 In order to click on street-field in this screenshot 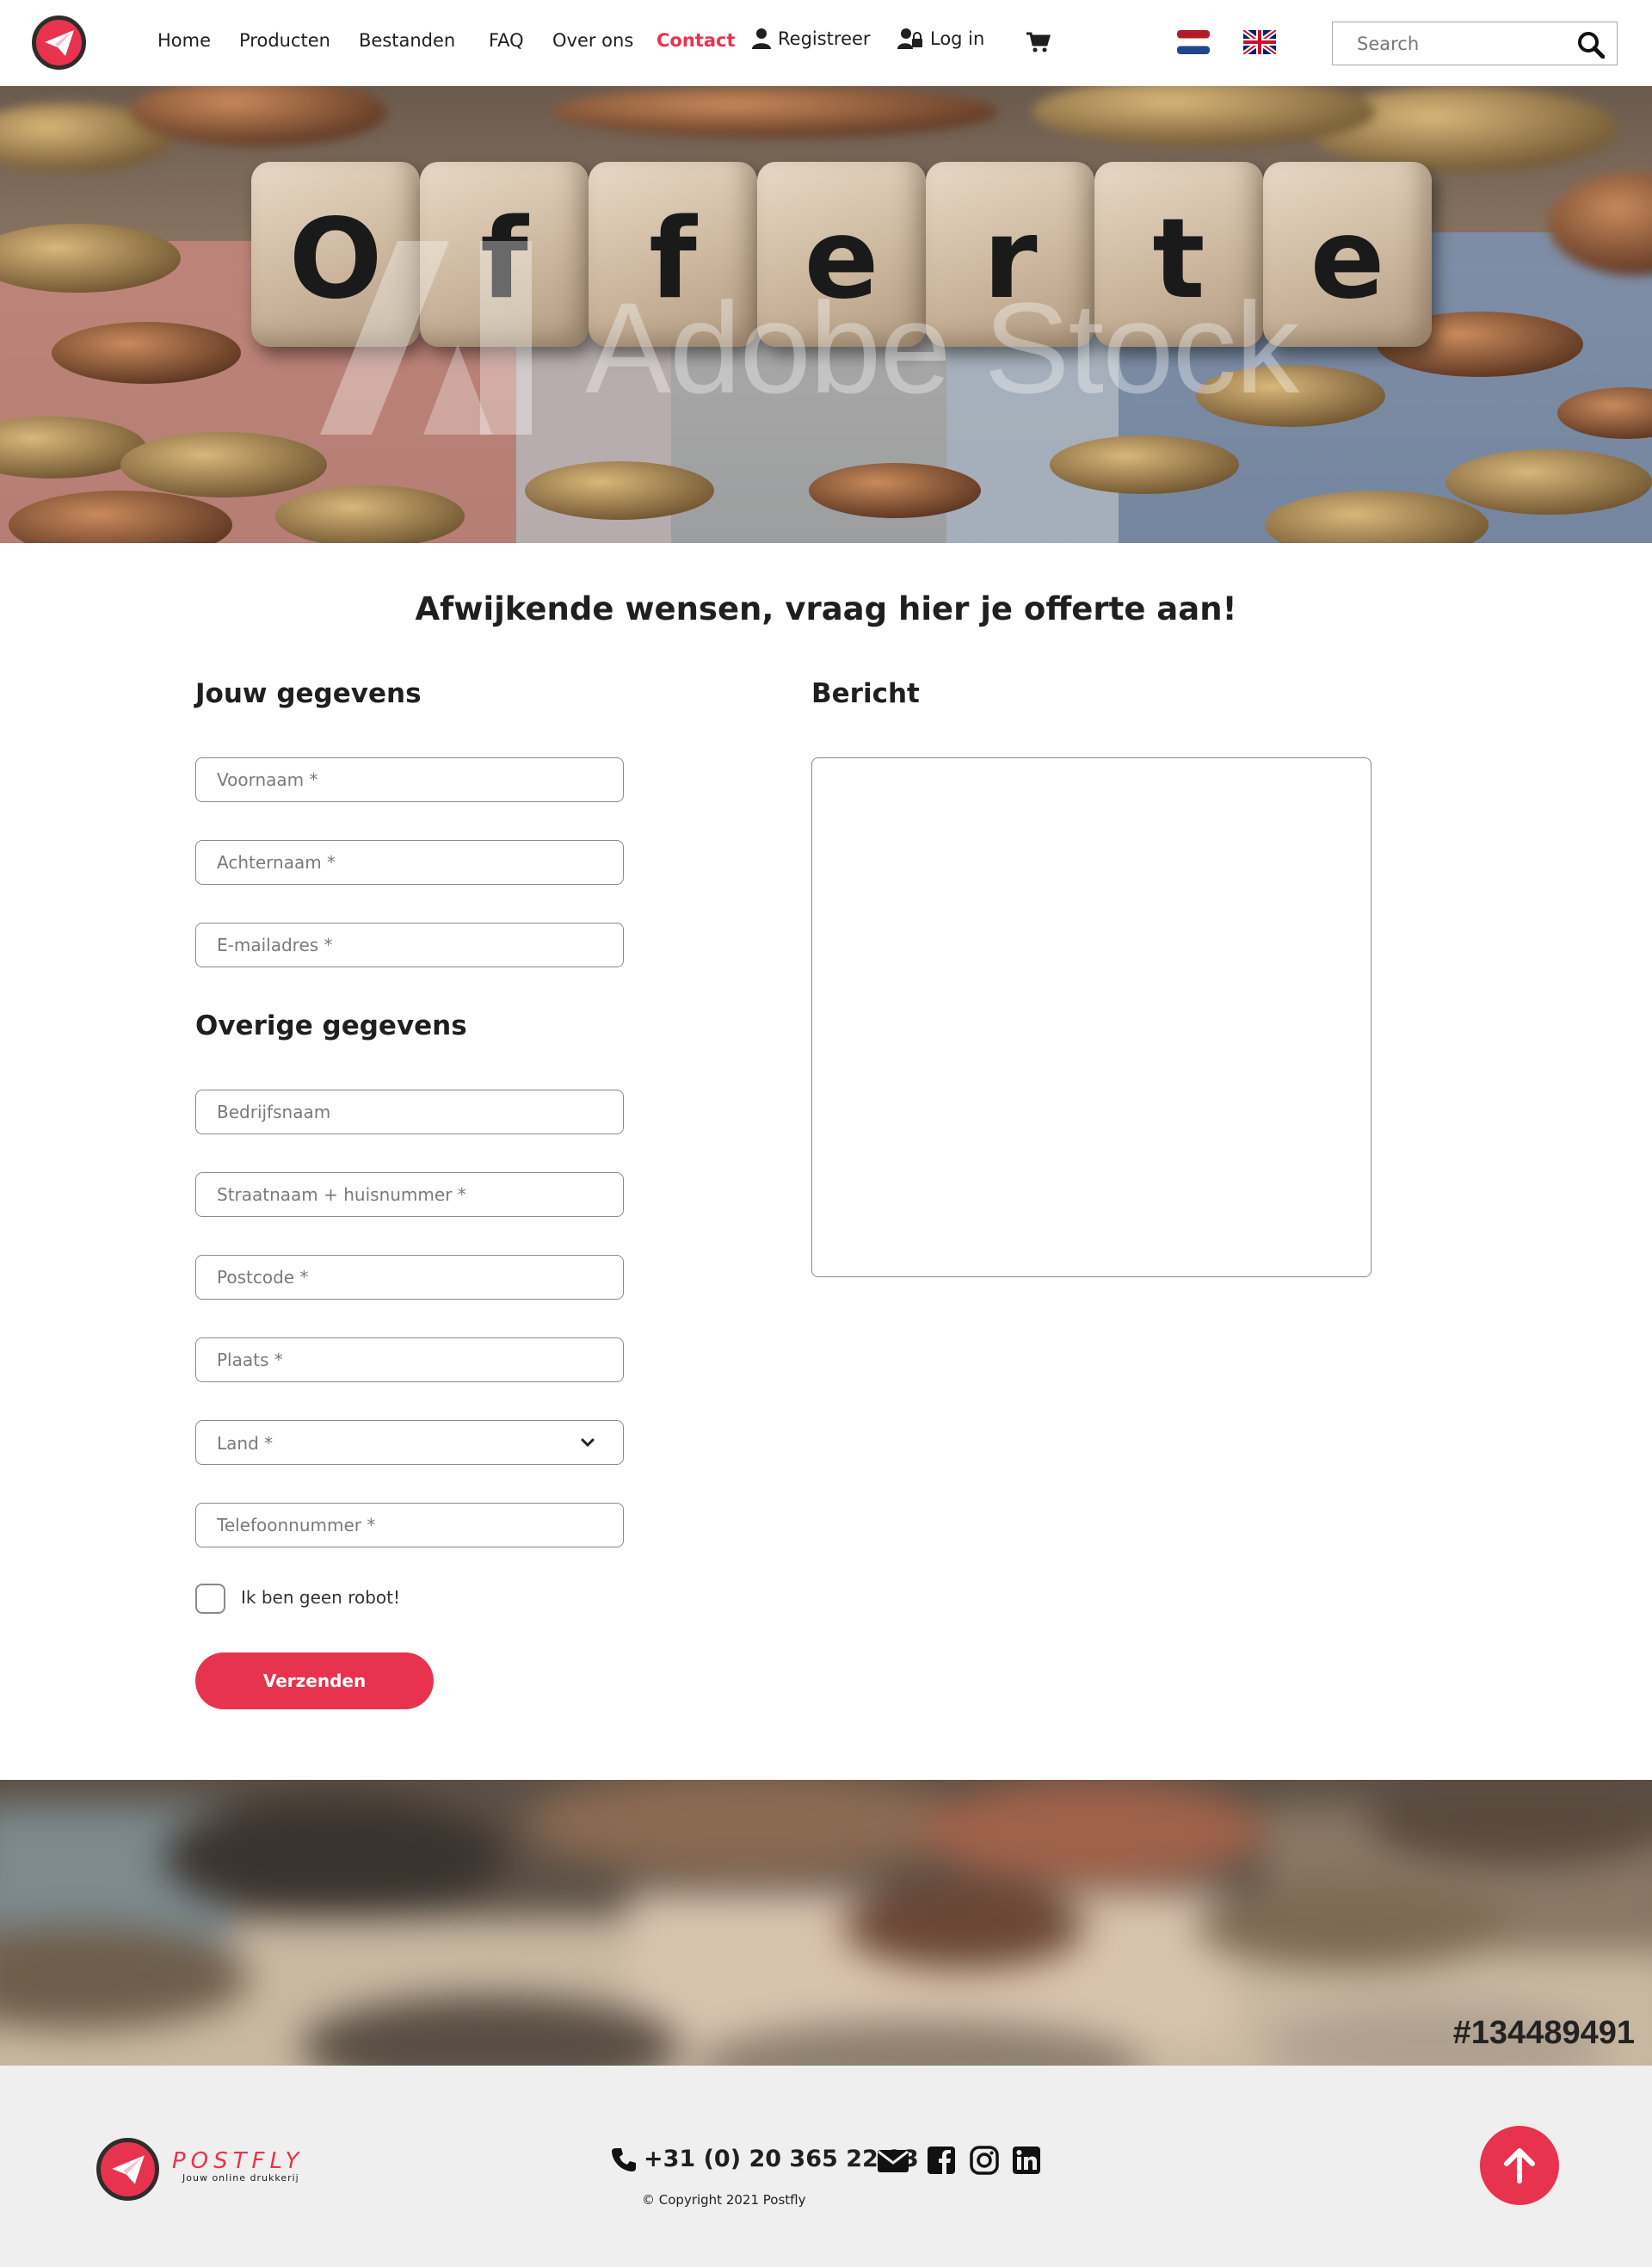, I will do `click(409, 1194)`.